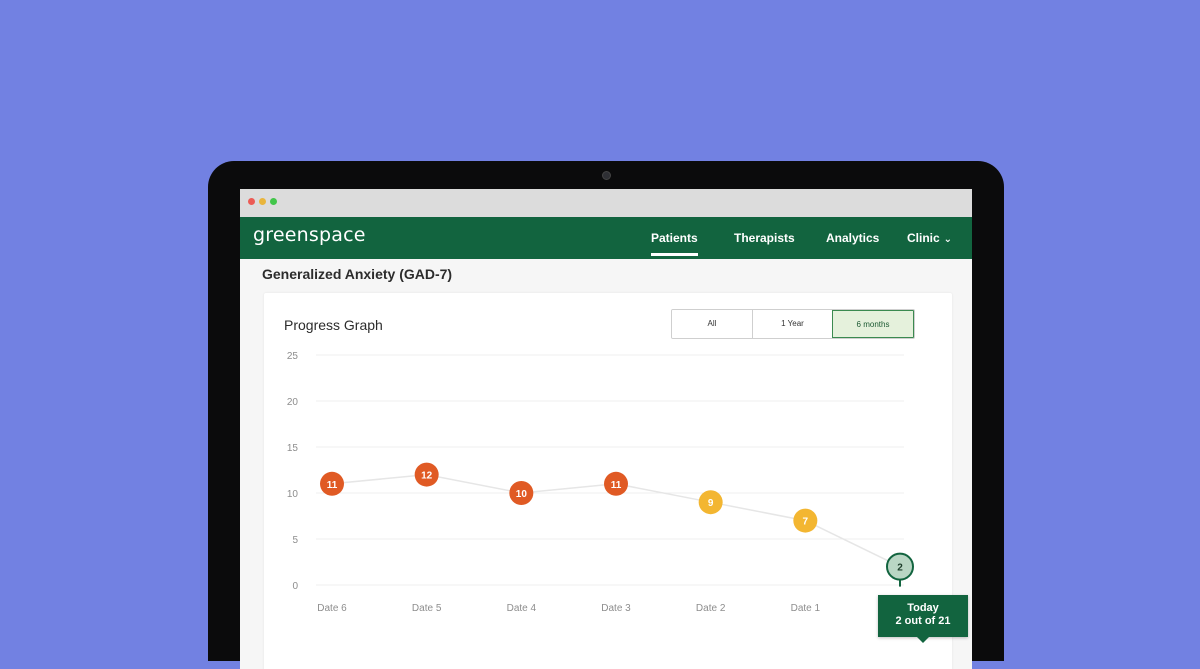  I want to click on today-tooltip: Today 2 out of 21, so click(923, 619).